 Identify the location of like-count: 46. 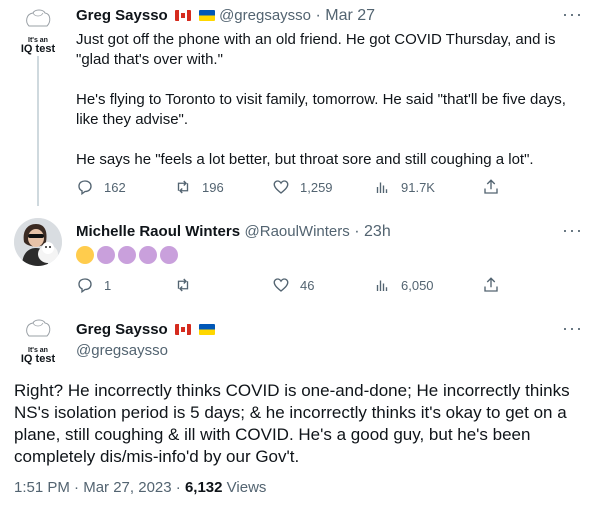
(307, 285).